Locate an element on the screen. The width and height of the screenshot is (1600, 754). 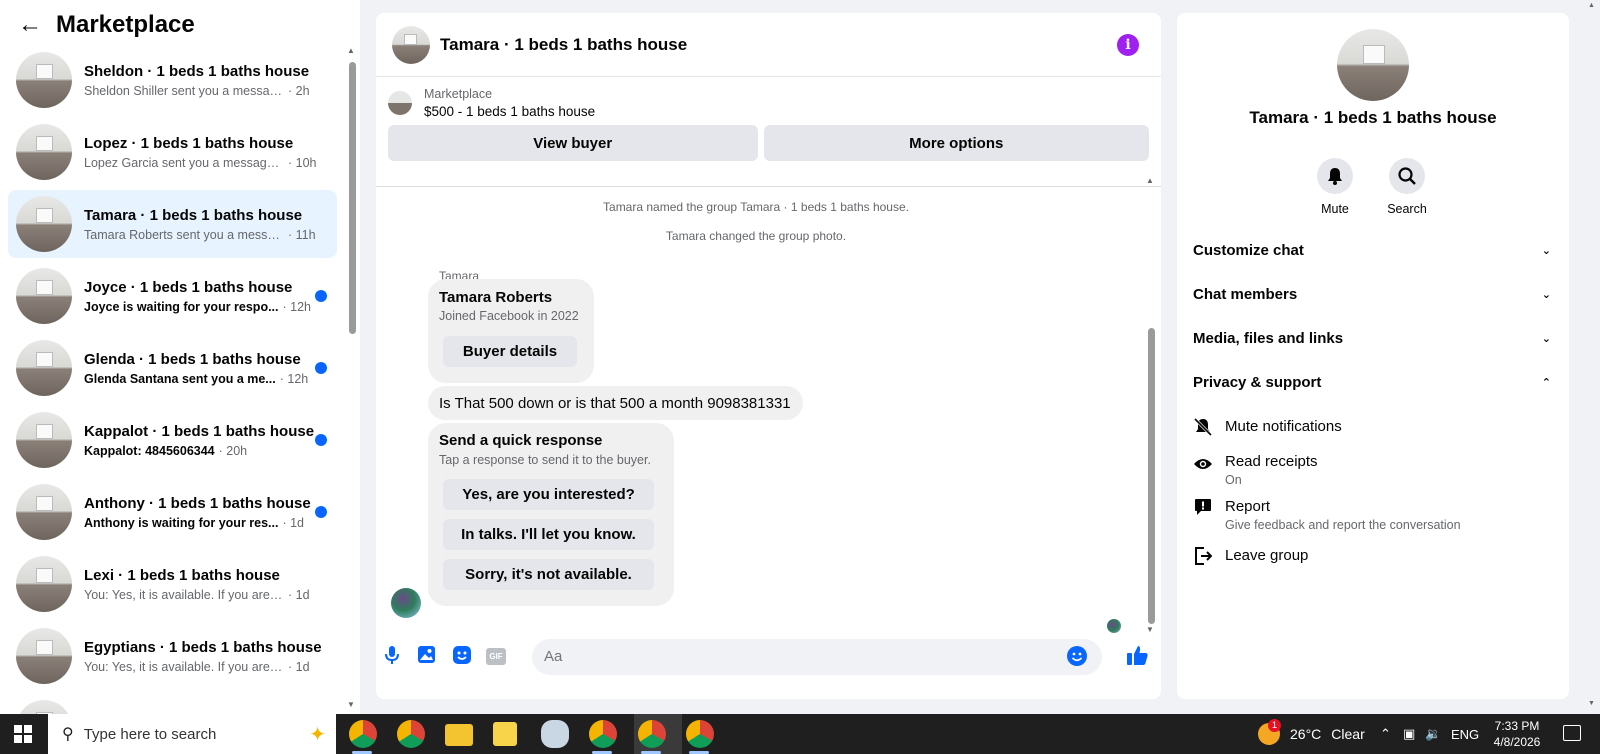
chat-title: Tamara · 1 beds 1 baths house is located at coordinates (563, 45).